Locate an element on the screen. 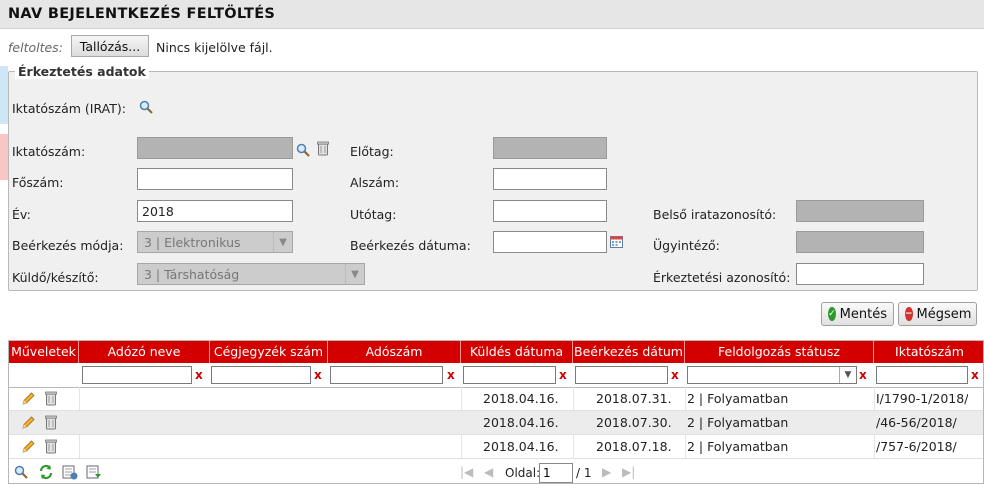 The height and width of the screenshot is (491, 984). cancel-label: Mégsem is located at coordinates (944, 314).